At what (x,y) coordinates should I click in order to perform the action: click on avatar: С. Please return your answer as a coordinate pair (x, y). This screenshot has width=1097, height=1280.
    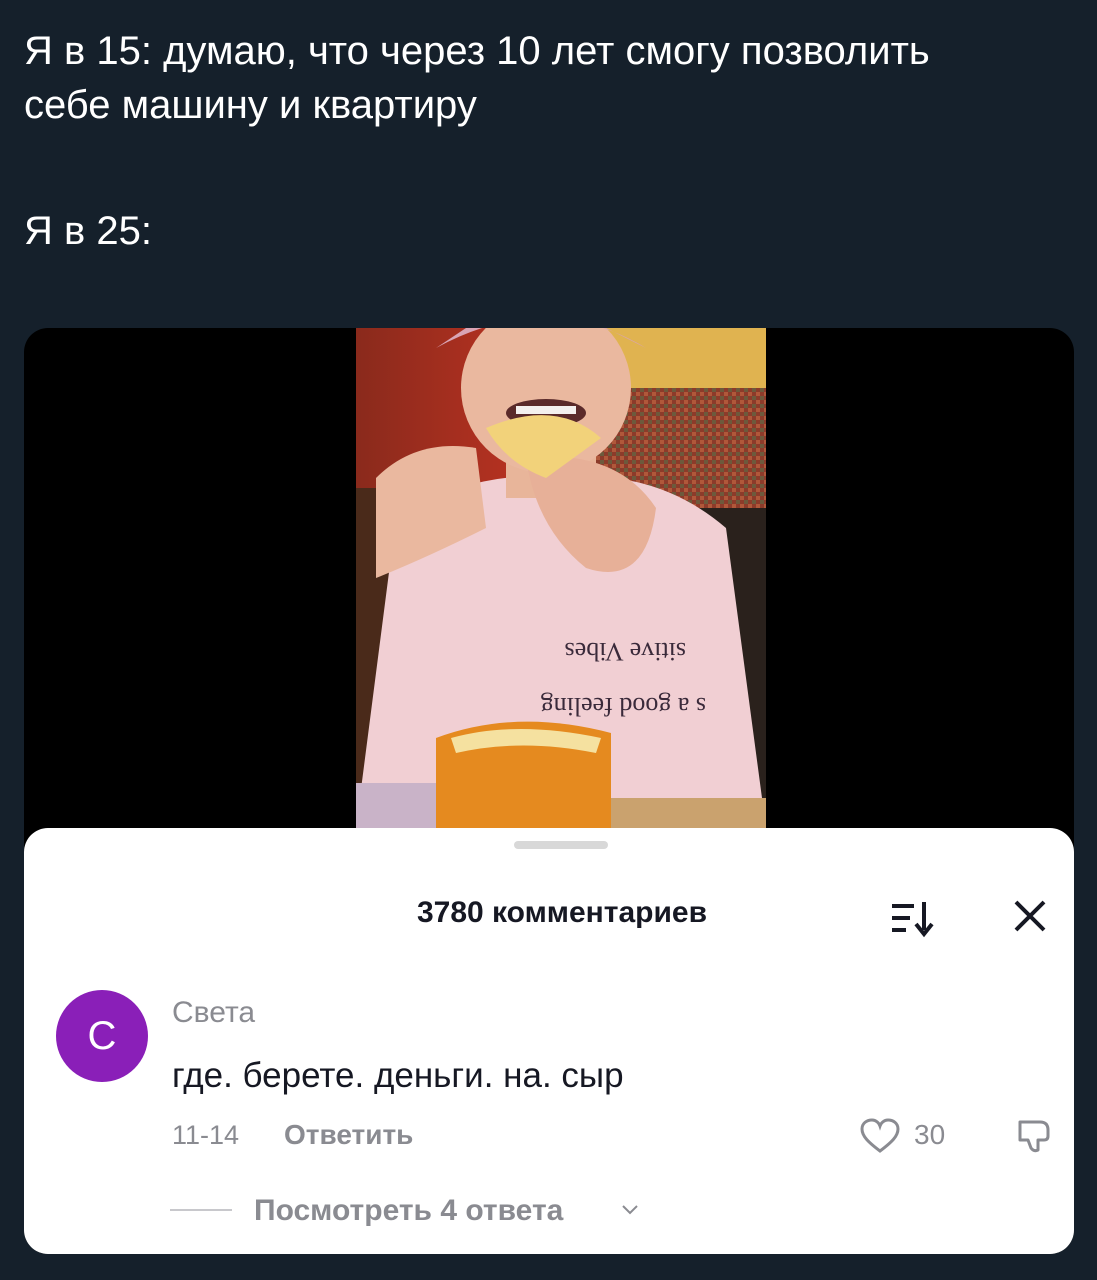
    Looking at the image, I should click on (102, 1036).